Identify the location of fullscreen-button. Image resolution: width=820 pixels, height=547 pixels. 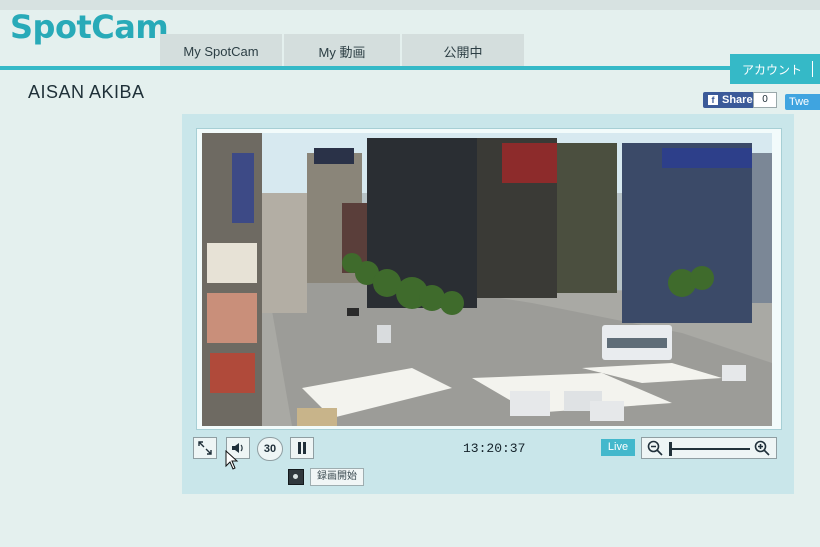
(205, 448).